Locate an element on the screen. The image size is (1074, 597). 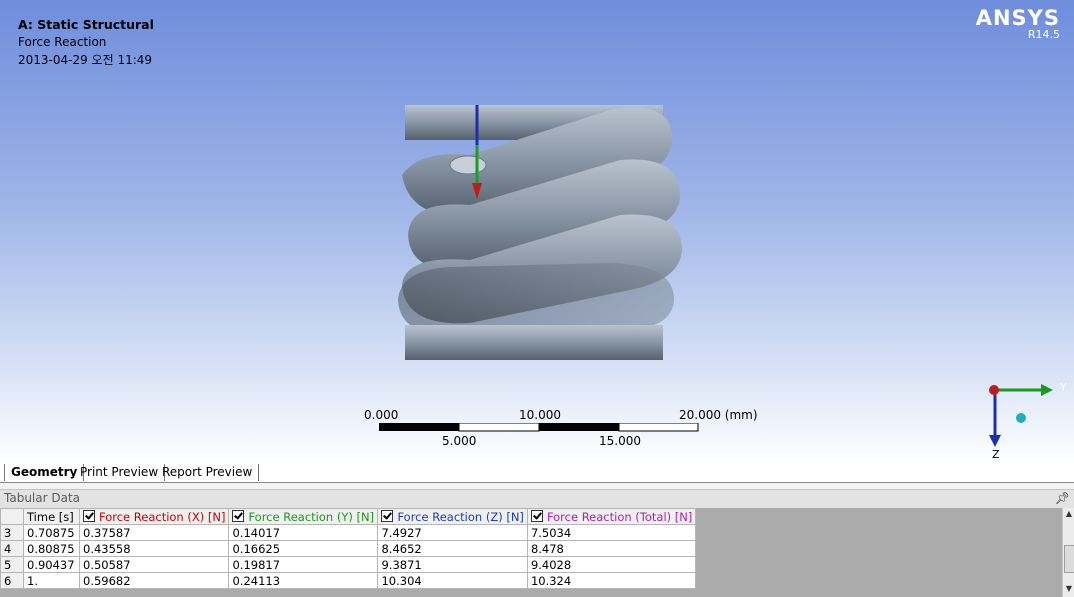
row-number-header is located at coordinates (12, 516).